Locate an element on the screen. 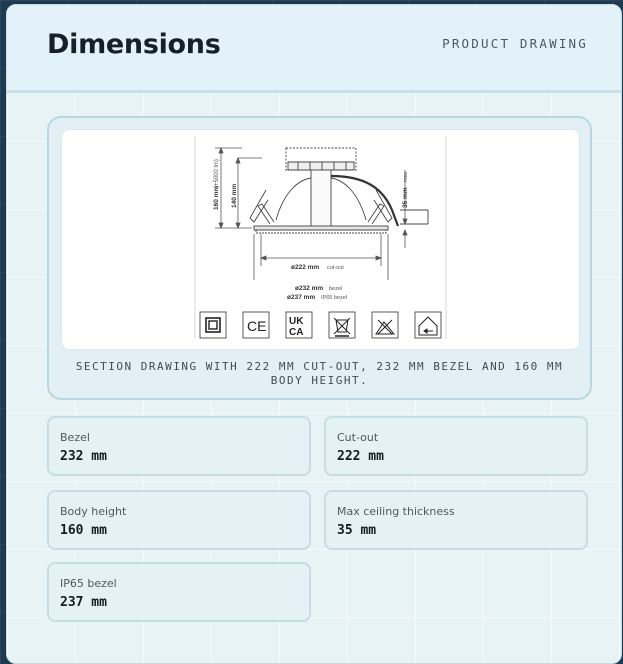 The image size is (623, 664). height-total-note: (+5000 lm) is located at coordinates (217, 173).